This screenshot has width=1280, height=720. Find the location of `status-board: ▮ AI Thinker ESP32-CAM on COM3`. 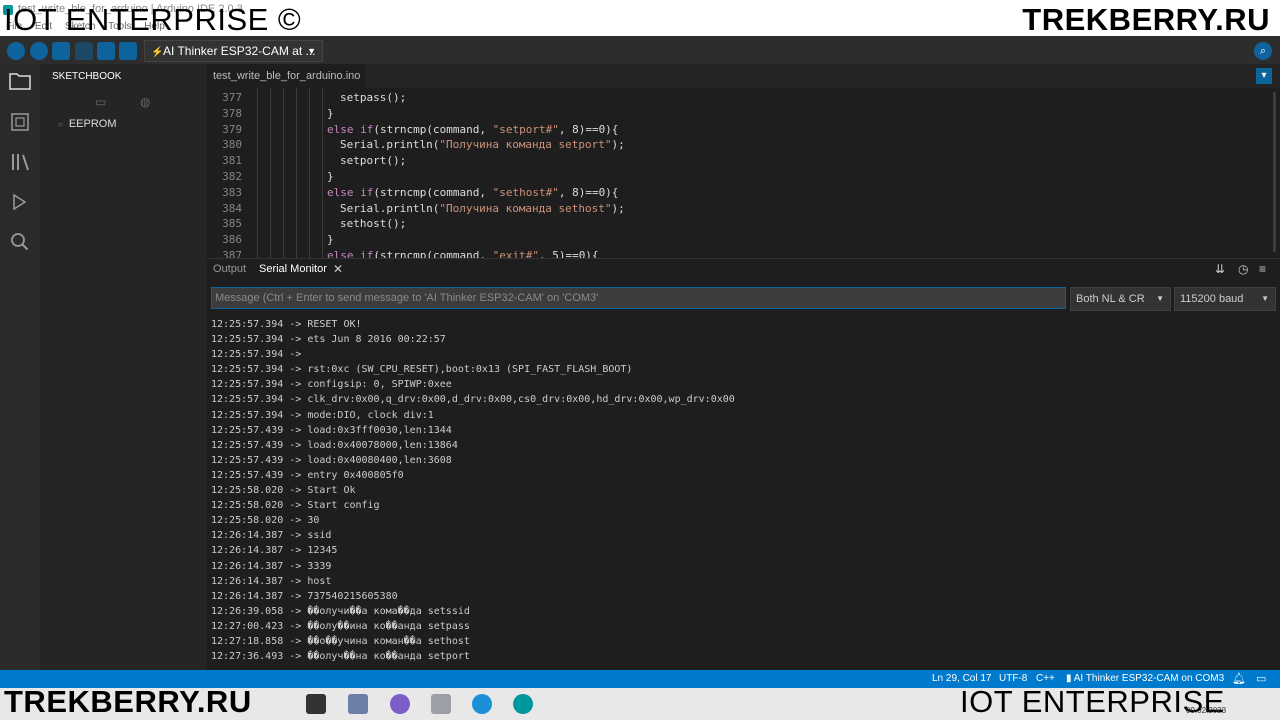

status-board: ▮ AI Thinker ESP32-CAM on COM3 is located at coordinates (1145, 678).